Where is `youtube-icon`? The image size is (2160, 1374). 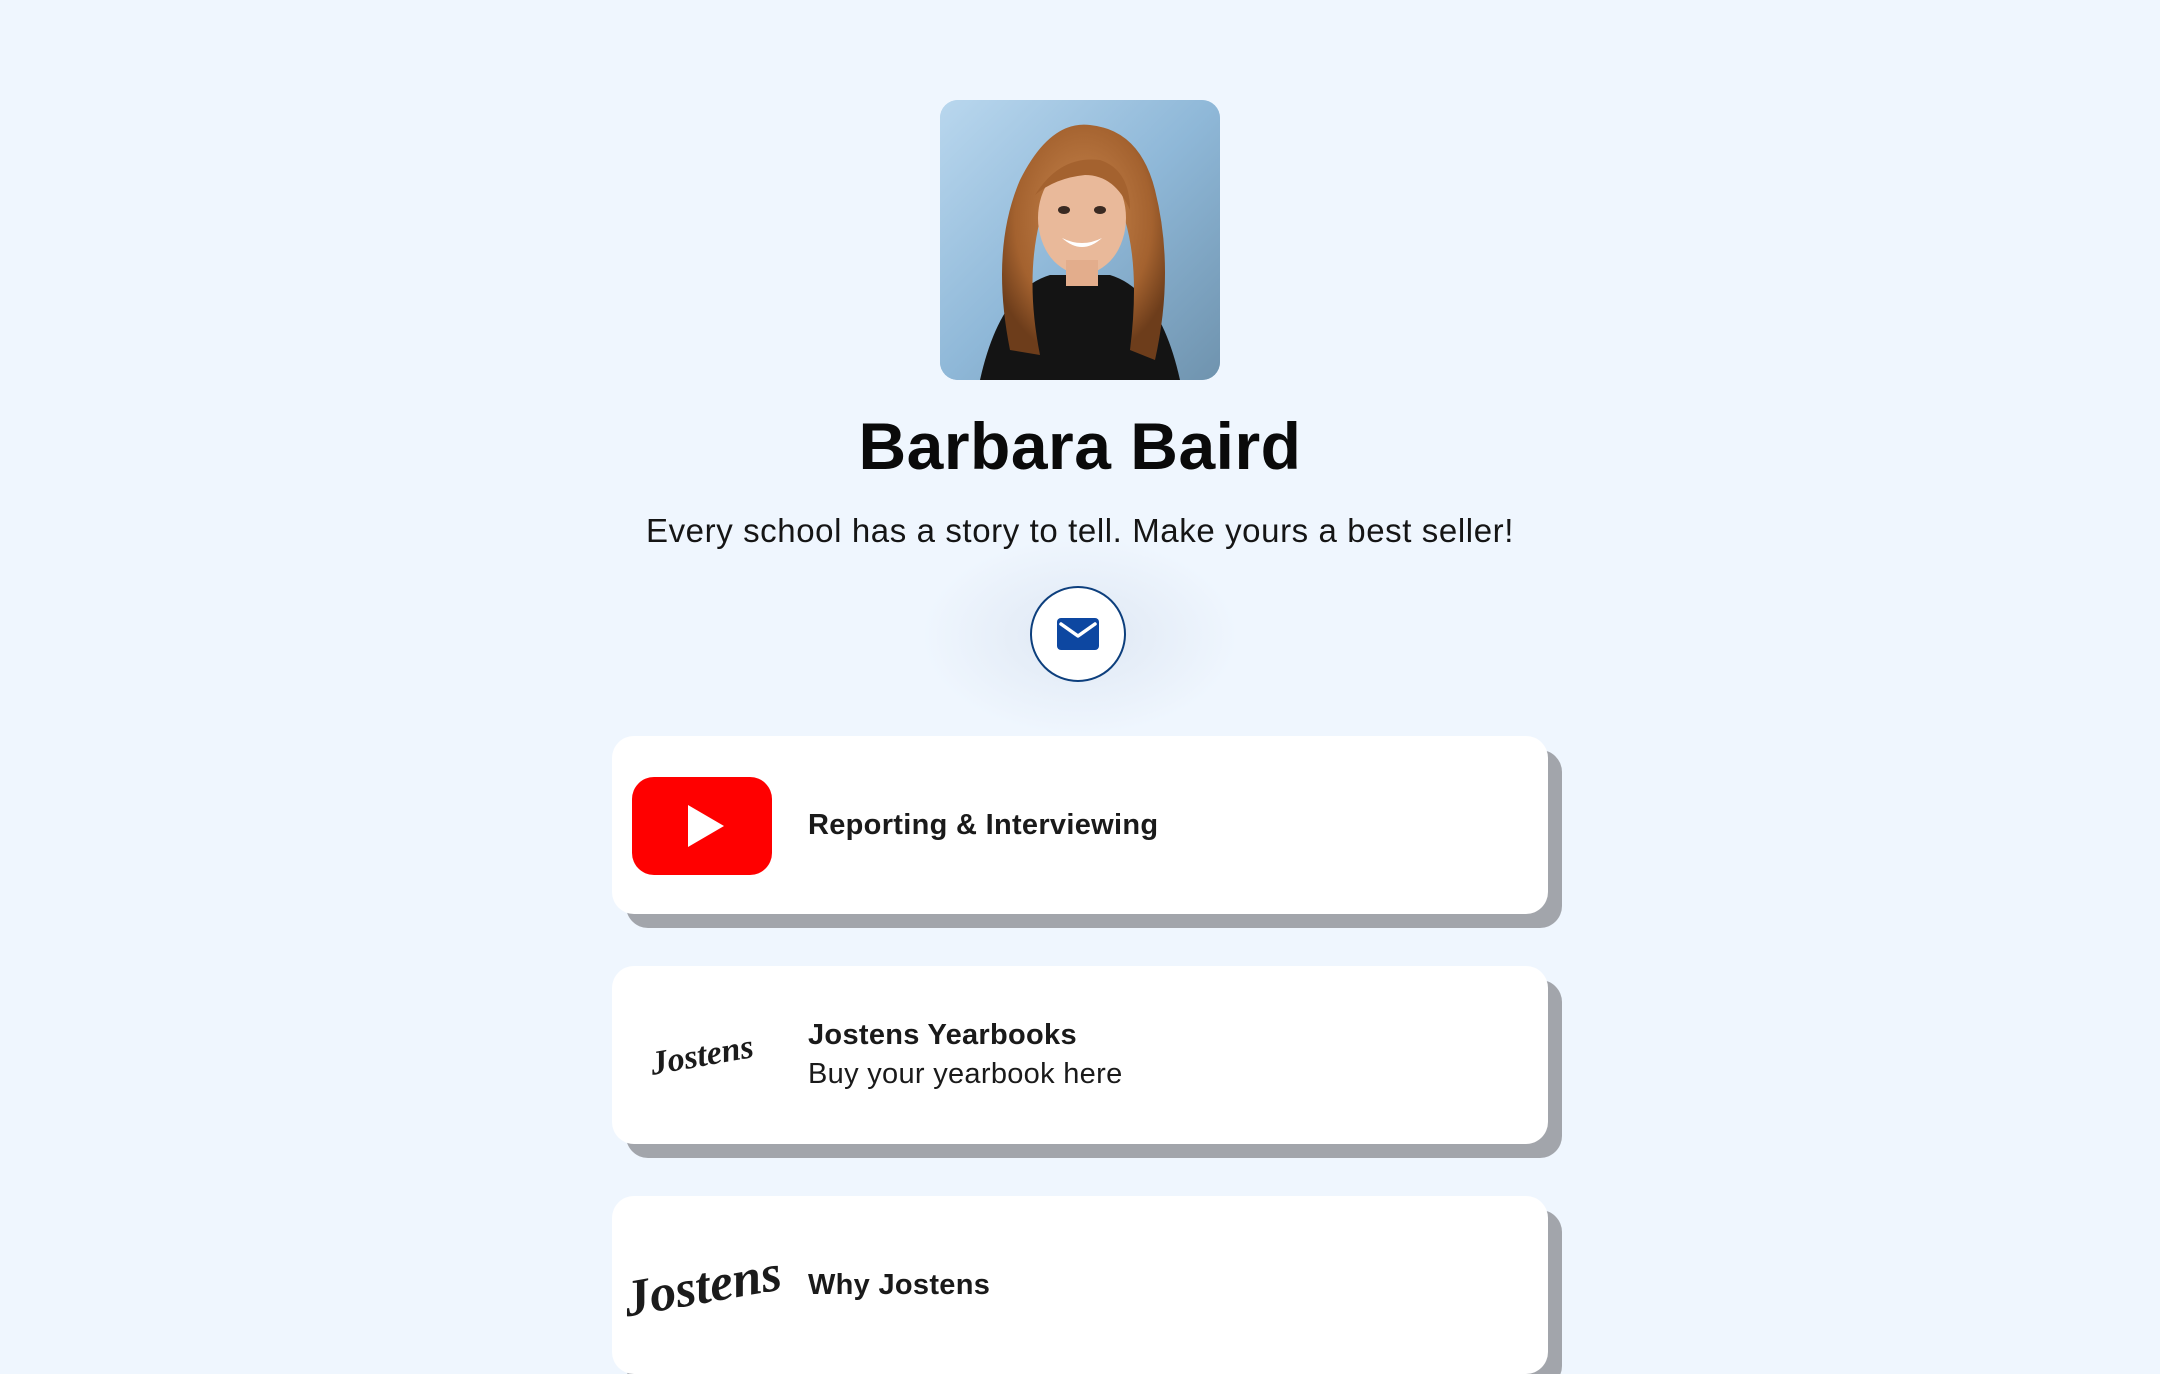
youtube-icon is located at coordinates (702, 826).